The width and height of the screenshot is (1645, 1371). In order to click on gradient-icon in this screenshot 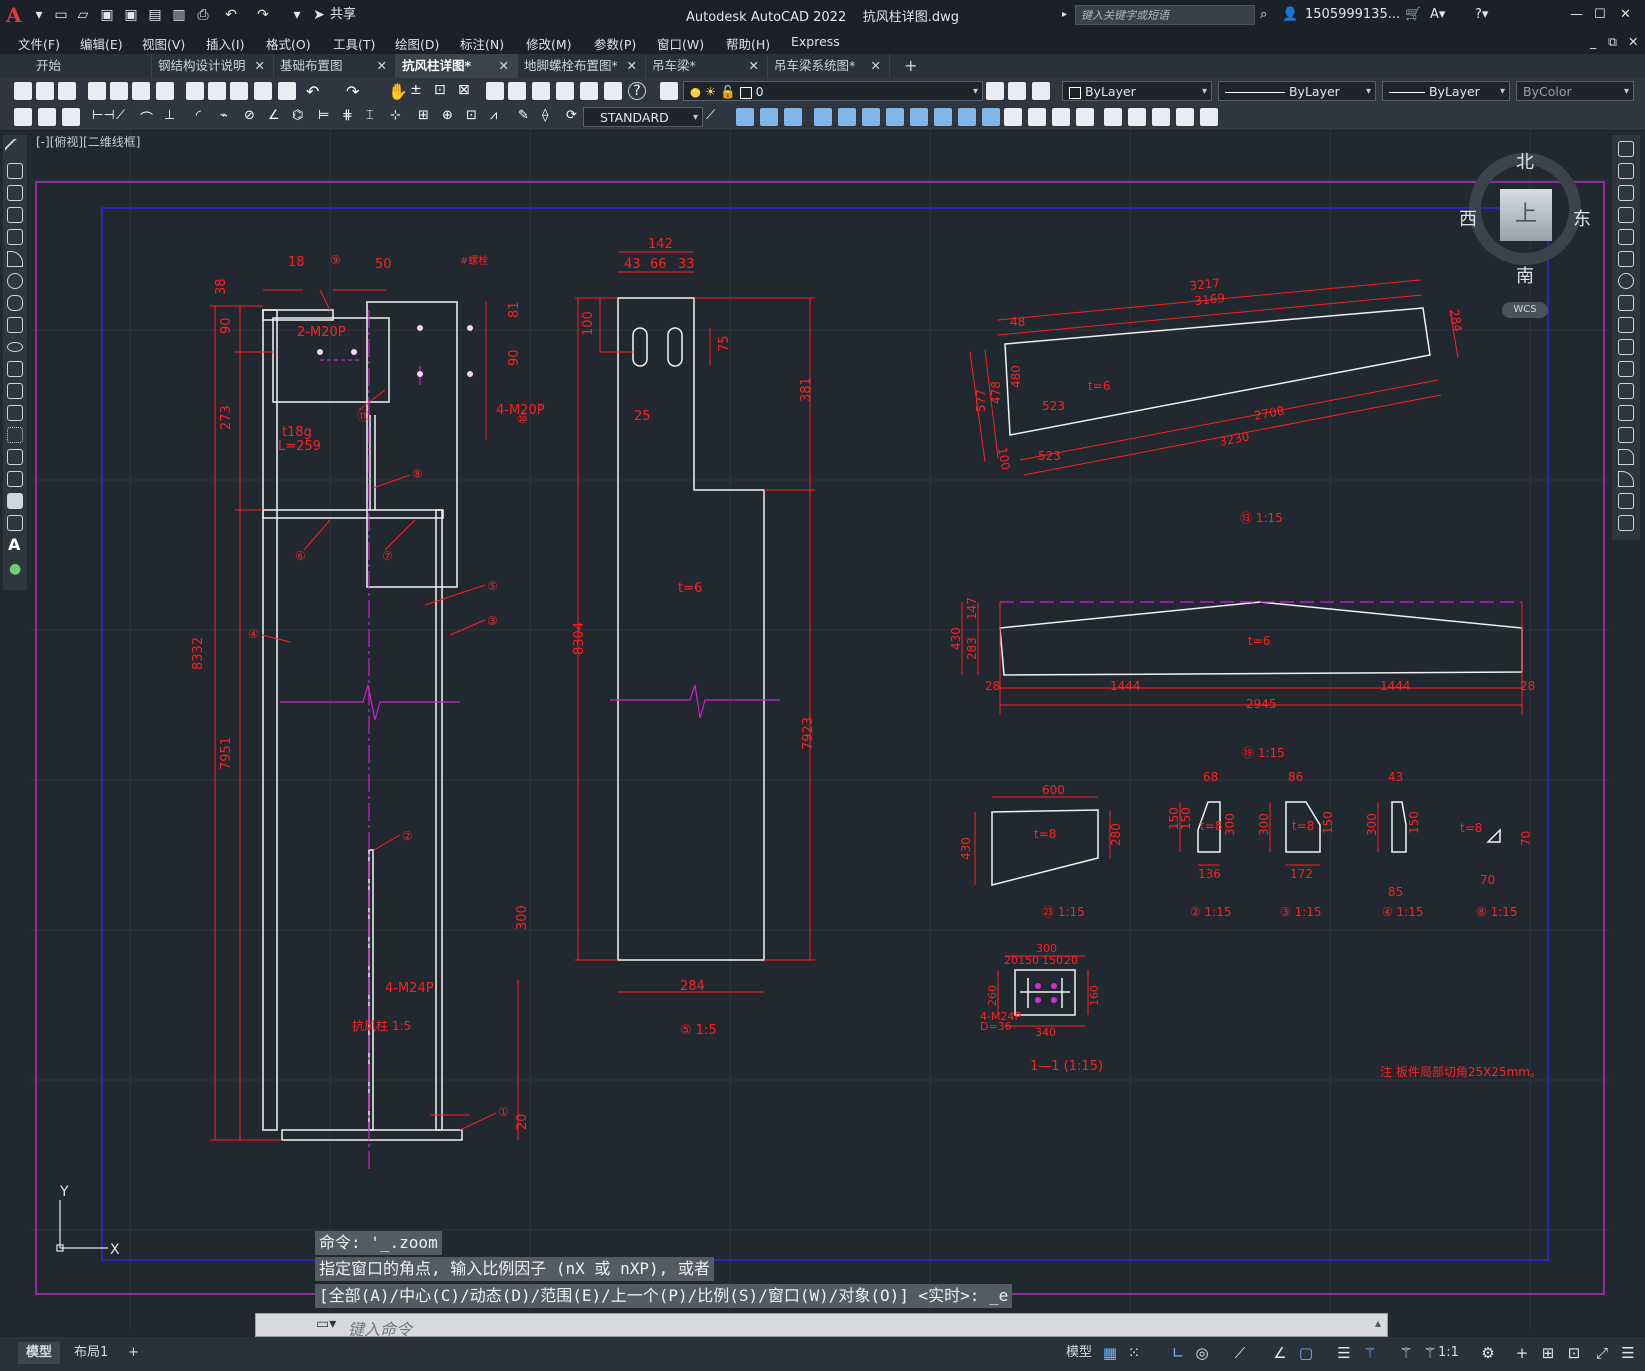, I will do `click(15, 479)`.